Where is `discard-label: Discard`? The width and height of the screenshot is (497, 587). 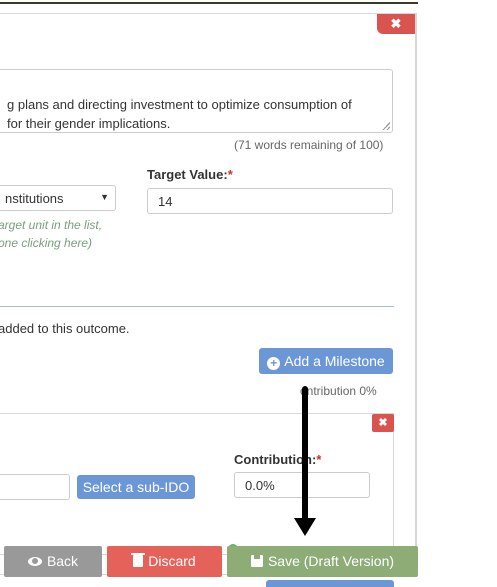
discard-label: Discard is located at coordinates (172, 561).